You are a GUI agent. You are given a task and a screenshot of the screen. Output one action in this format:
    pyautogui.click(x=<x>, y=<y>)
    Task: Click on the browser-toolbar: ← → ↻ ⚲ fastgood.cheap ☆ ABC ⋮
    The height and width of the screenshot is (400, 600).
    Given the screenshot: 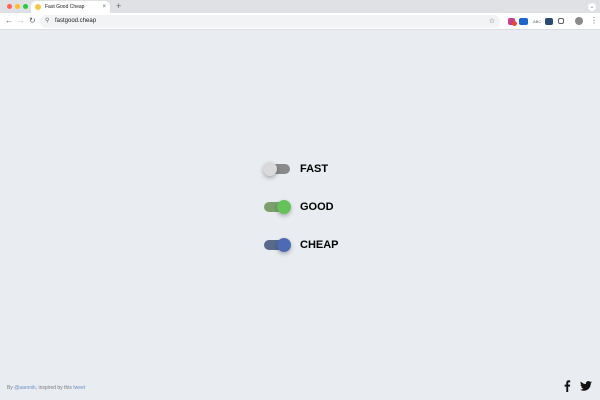 What is the action you would take?
    pyautogui.click(x=300, y=21)
    